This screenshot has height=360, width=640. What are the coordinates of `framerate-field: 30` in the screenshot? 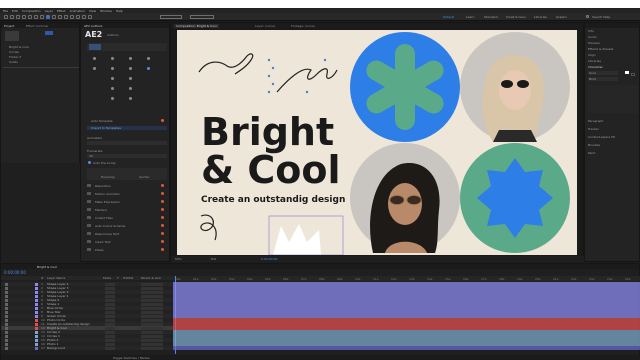 It's located at (127, 156).